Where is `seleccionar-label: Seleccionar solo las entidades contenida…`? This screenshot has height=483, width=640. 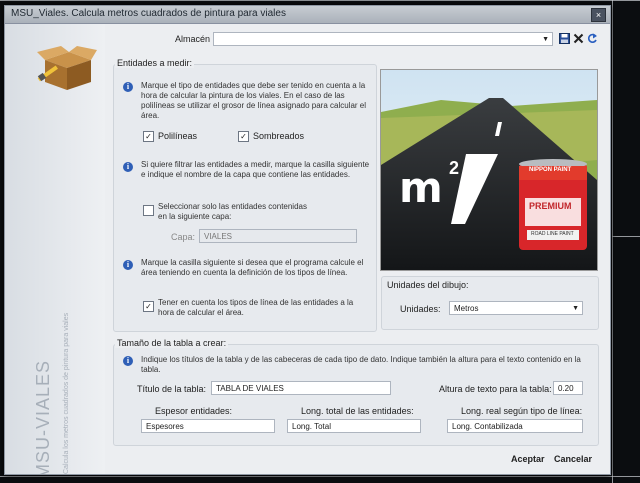 seleccionar-label: Seleccionar solo las entidades contenida… is located at coordinates (232, 211).